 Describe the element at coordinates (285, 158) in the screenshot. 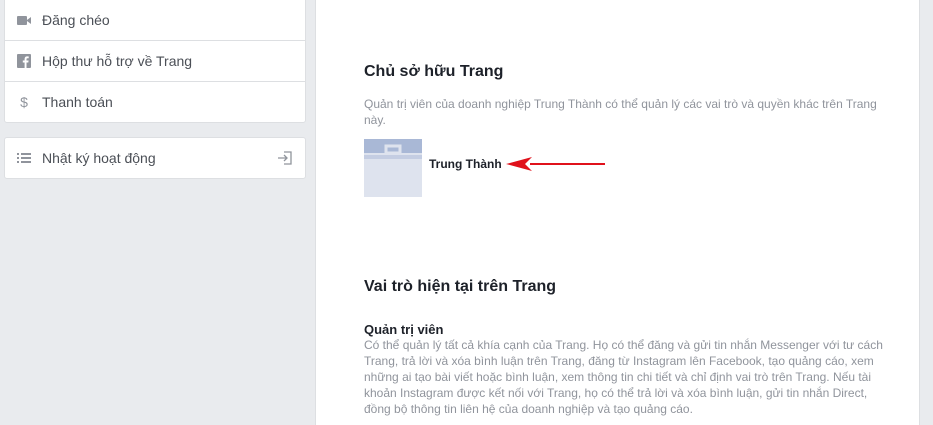

I see `enter-icon` at that location.